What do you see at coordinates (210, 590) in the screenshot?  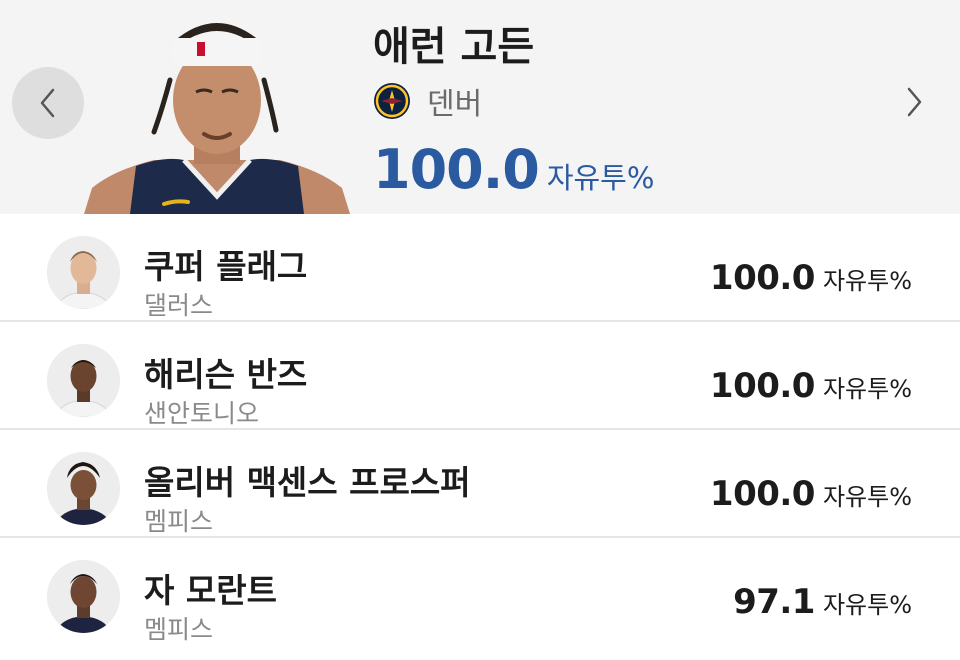 I see `player-name: 자 모란트` at bounding box center [210, 590].